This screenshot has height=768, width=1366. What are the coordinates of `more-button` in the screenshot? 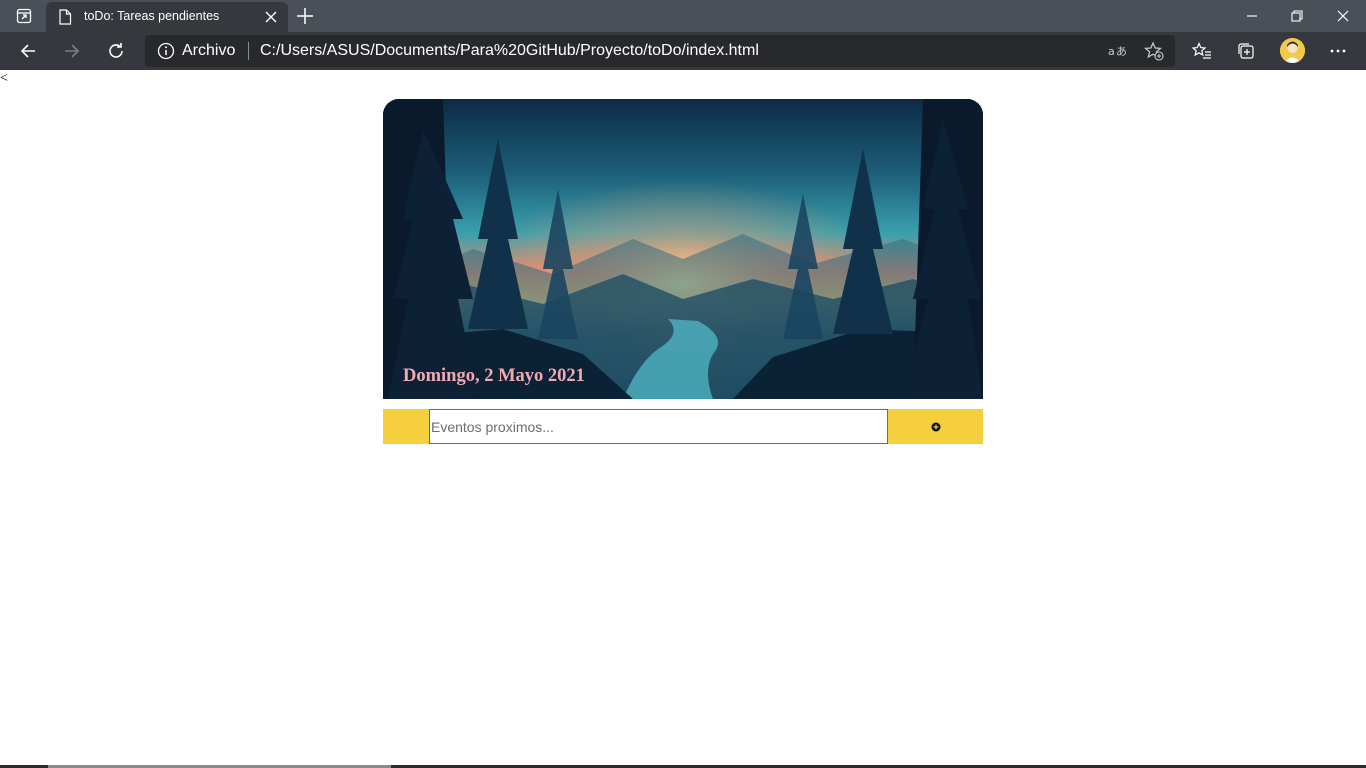 It's located at (1338, 51).